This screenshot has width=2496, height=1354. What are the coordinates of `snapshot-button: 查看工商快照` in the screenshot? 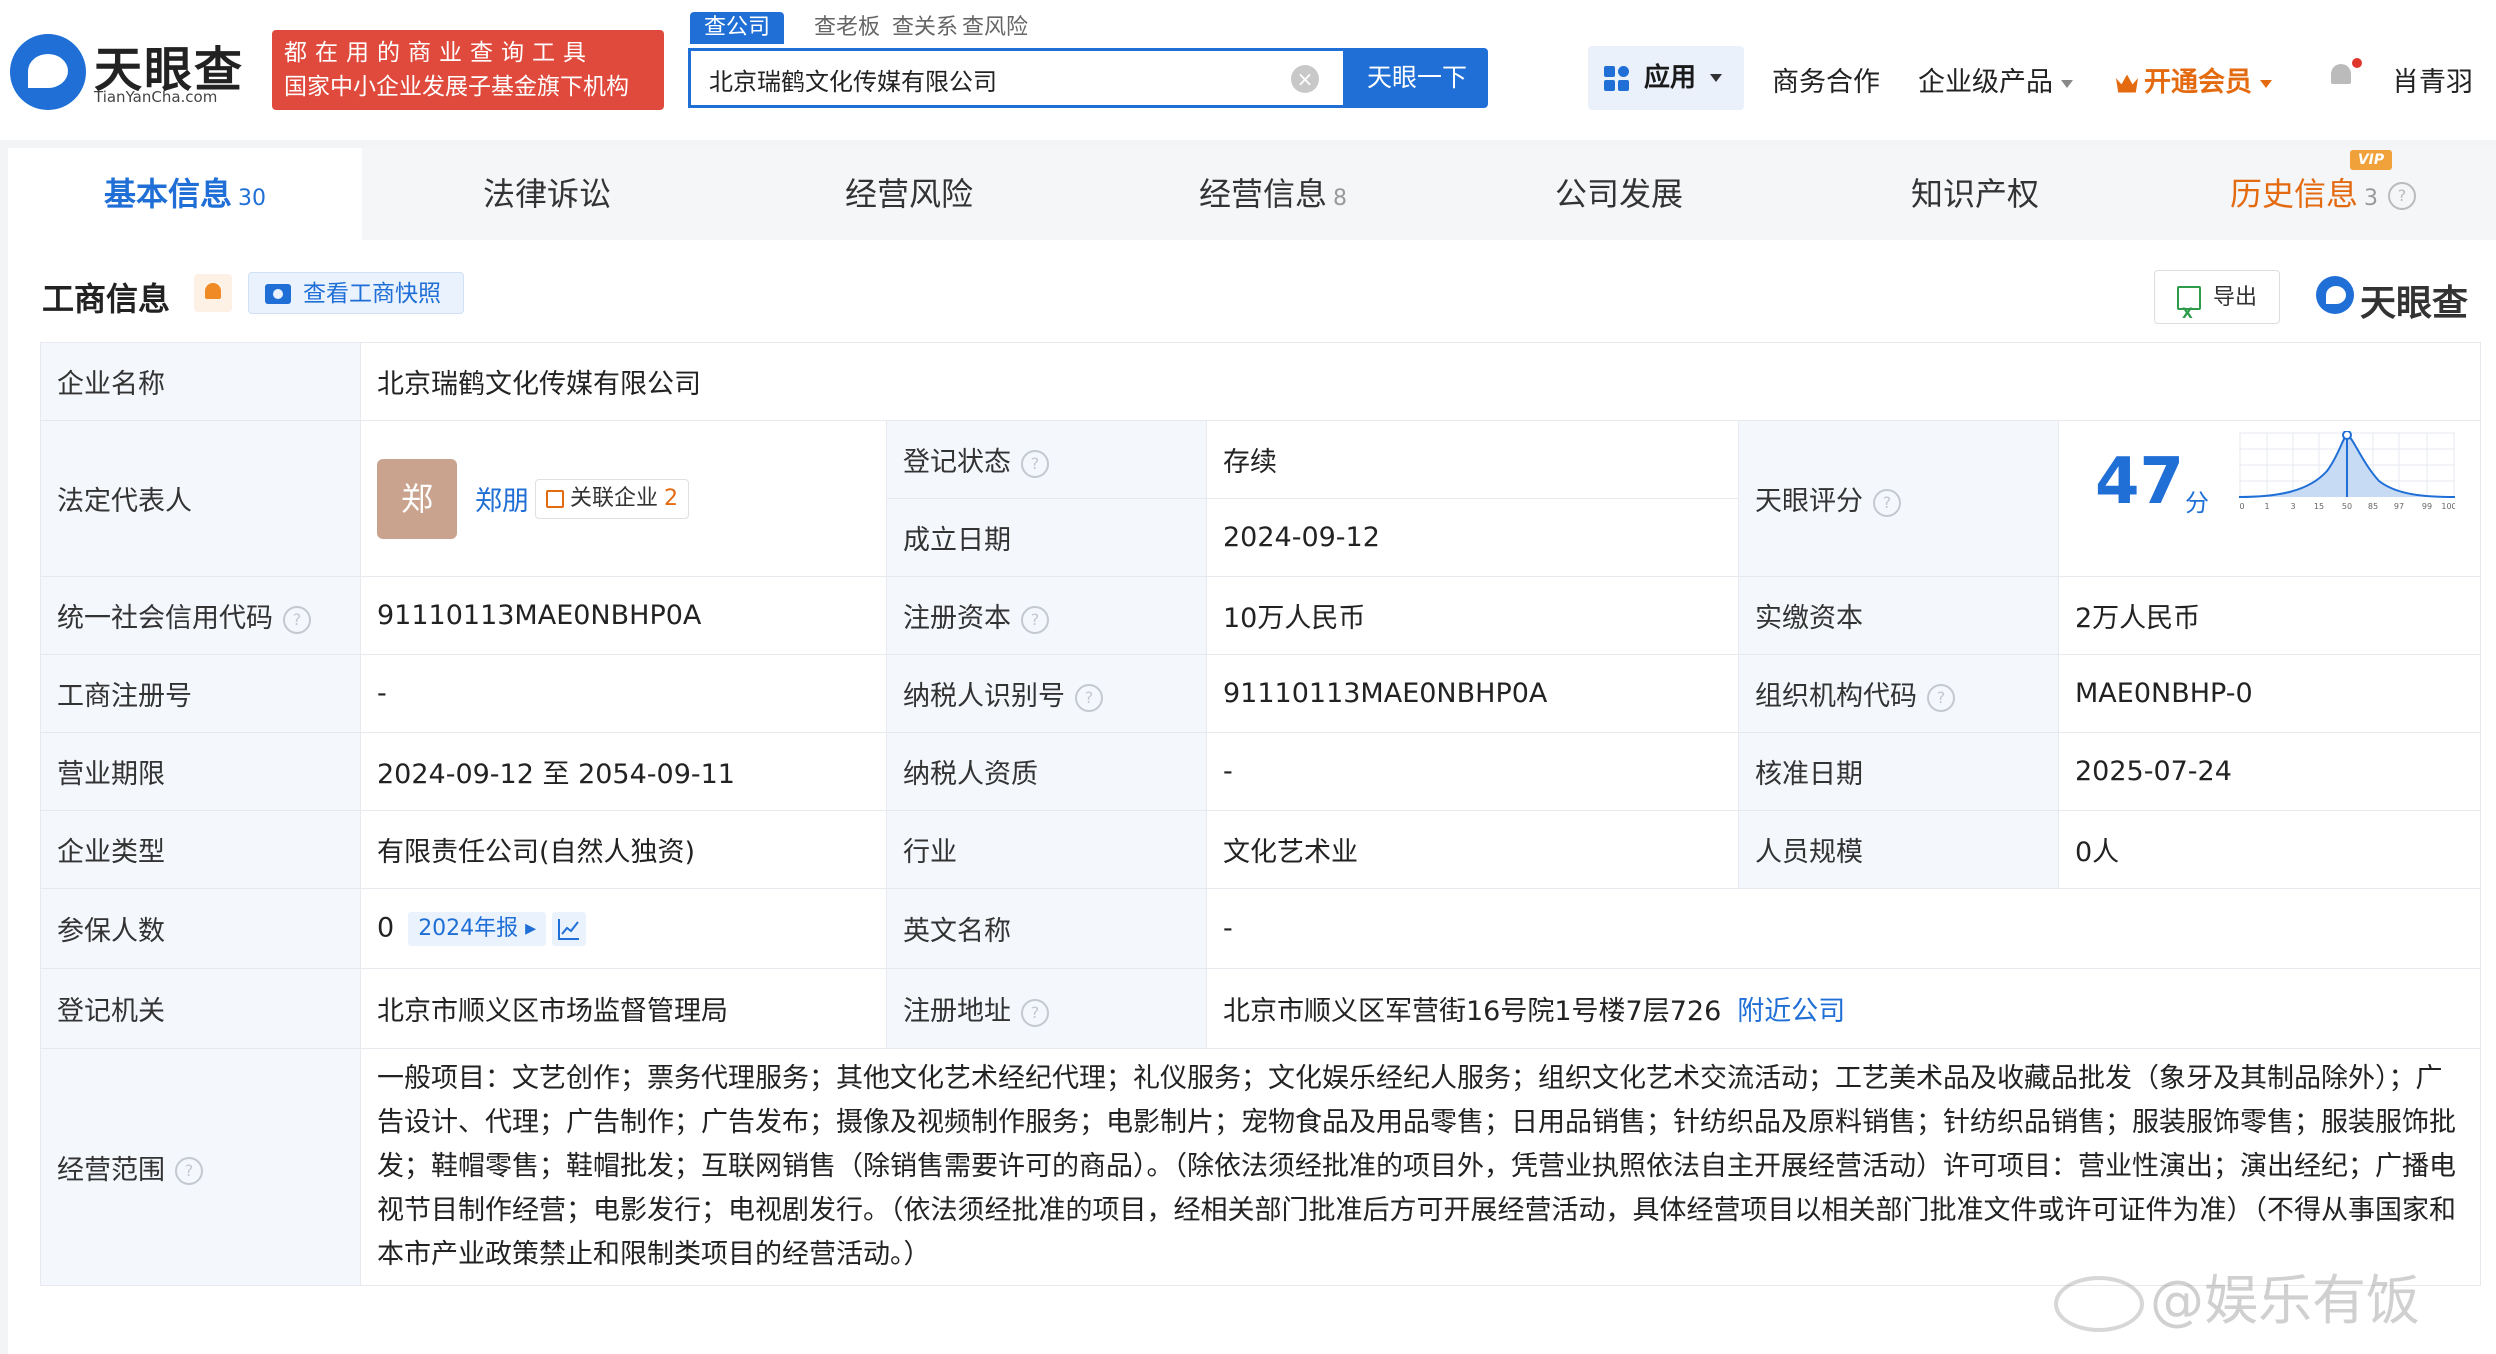 It's located at (356, 293).